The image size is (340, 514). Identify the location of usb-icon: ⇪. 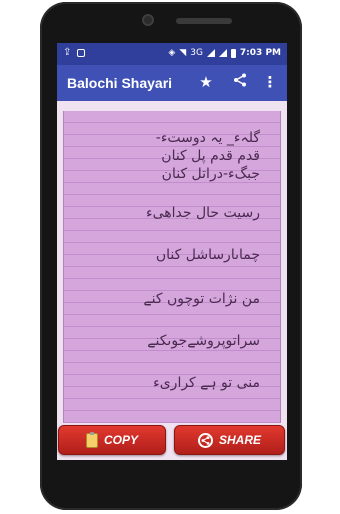
(67, 52).